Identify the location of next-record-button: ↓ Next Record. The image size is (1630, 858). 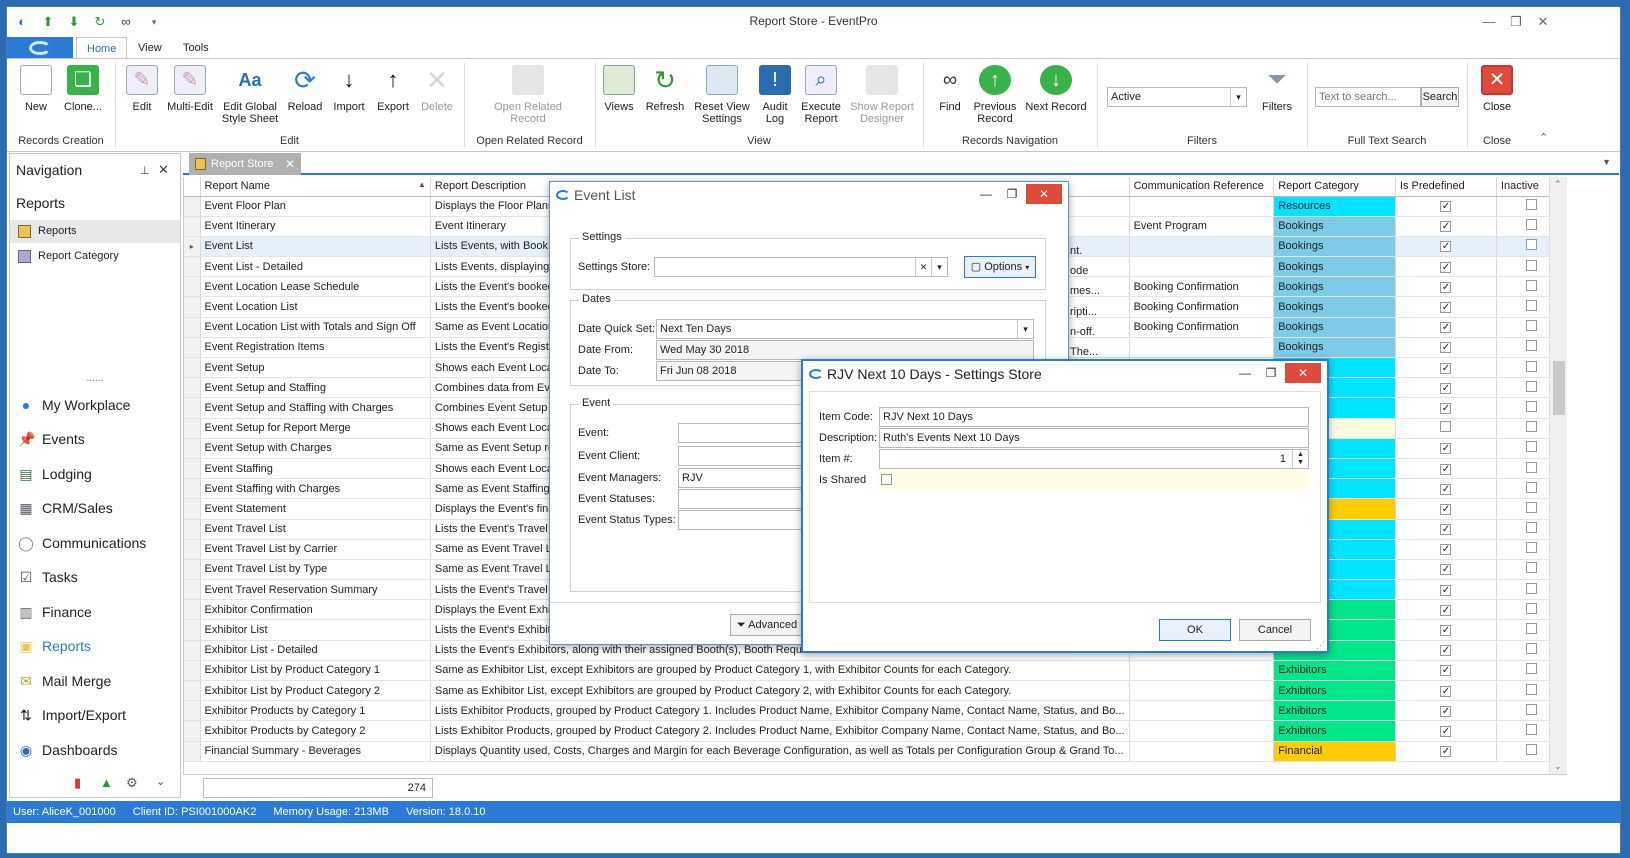
(1056, 96).